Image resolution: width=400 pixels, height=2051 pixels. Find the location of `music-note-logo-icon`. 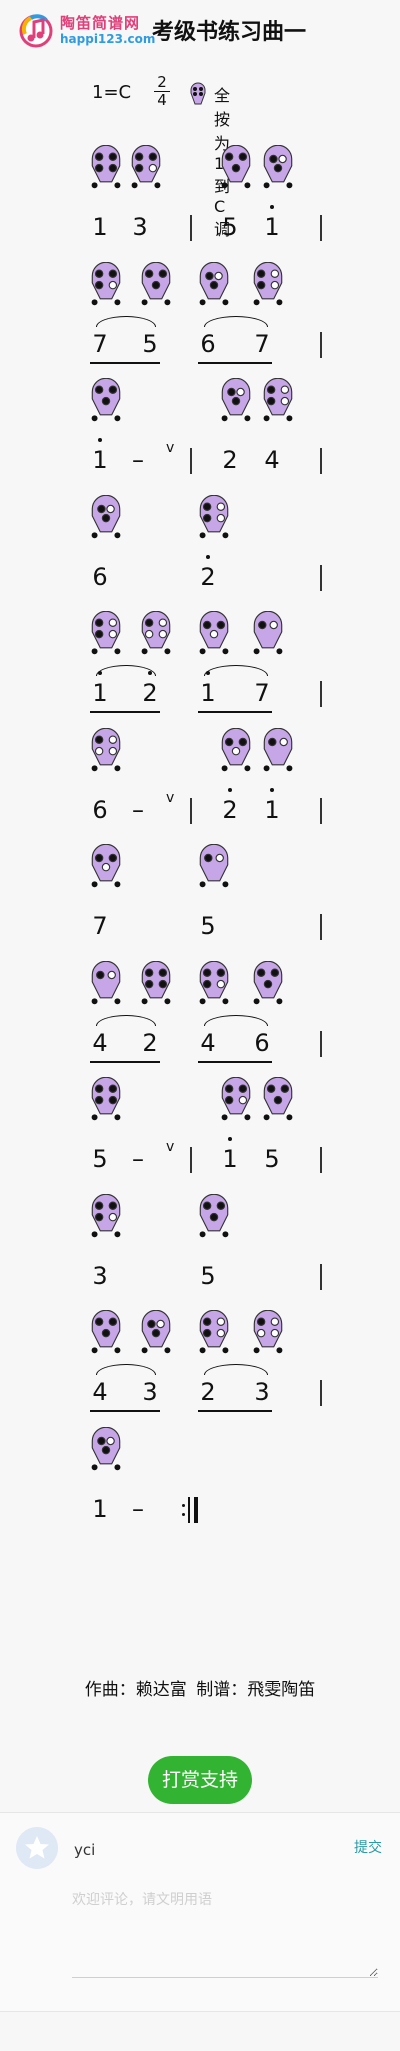

music-note-logo-icon is located at coordinates (36, 29).